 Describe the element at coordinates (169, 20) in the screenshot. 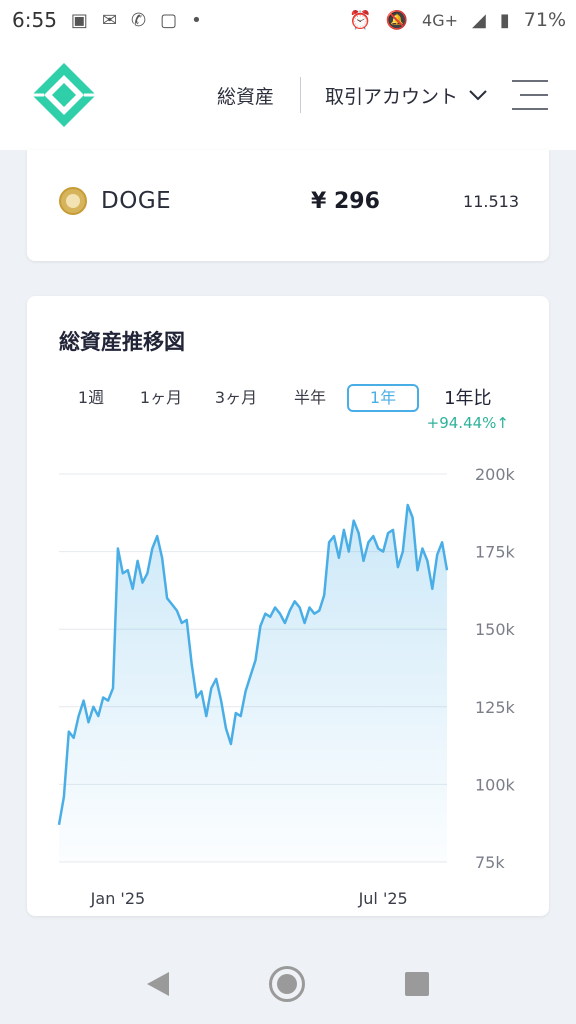

I see `app-notification-icon: ▢` at that location.